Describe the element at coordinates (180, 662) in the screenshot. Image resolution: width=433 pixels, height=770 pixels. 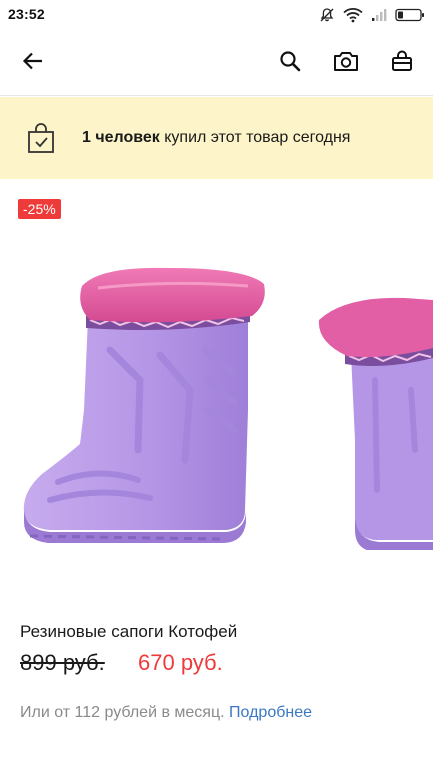
I see `new-price: 670 руб.` at that location.